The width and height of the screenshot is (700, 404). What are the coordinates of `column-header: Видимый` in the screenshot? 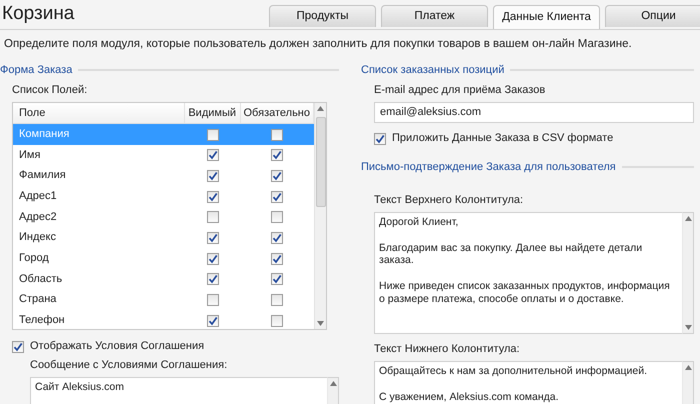 It's located at (212, 113).